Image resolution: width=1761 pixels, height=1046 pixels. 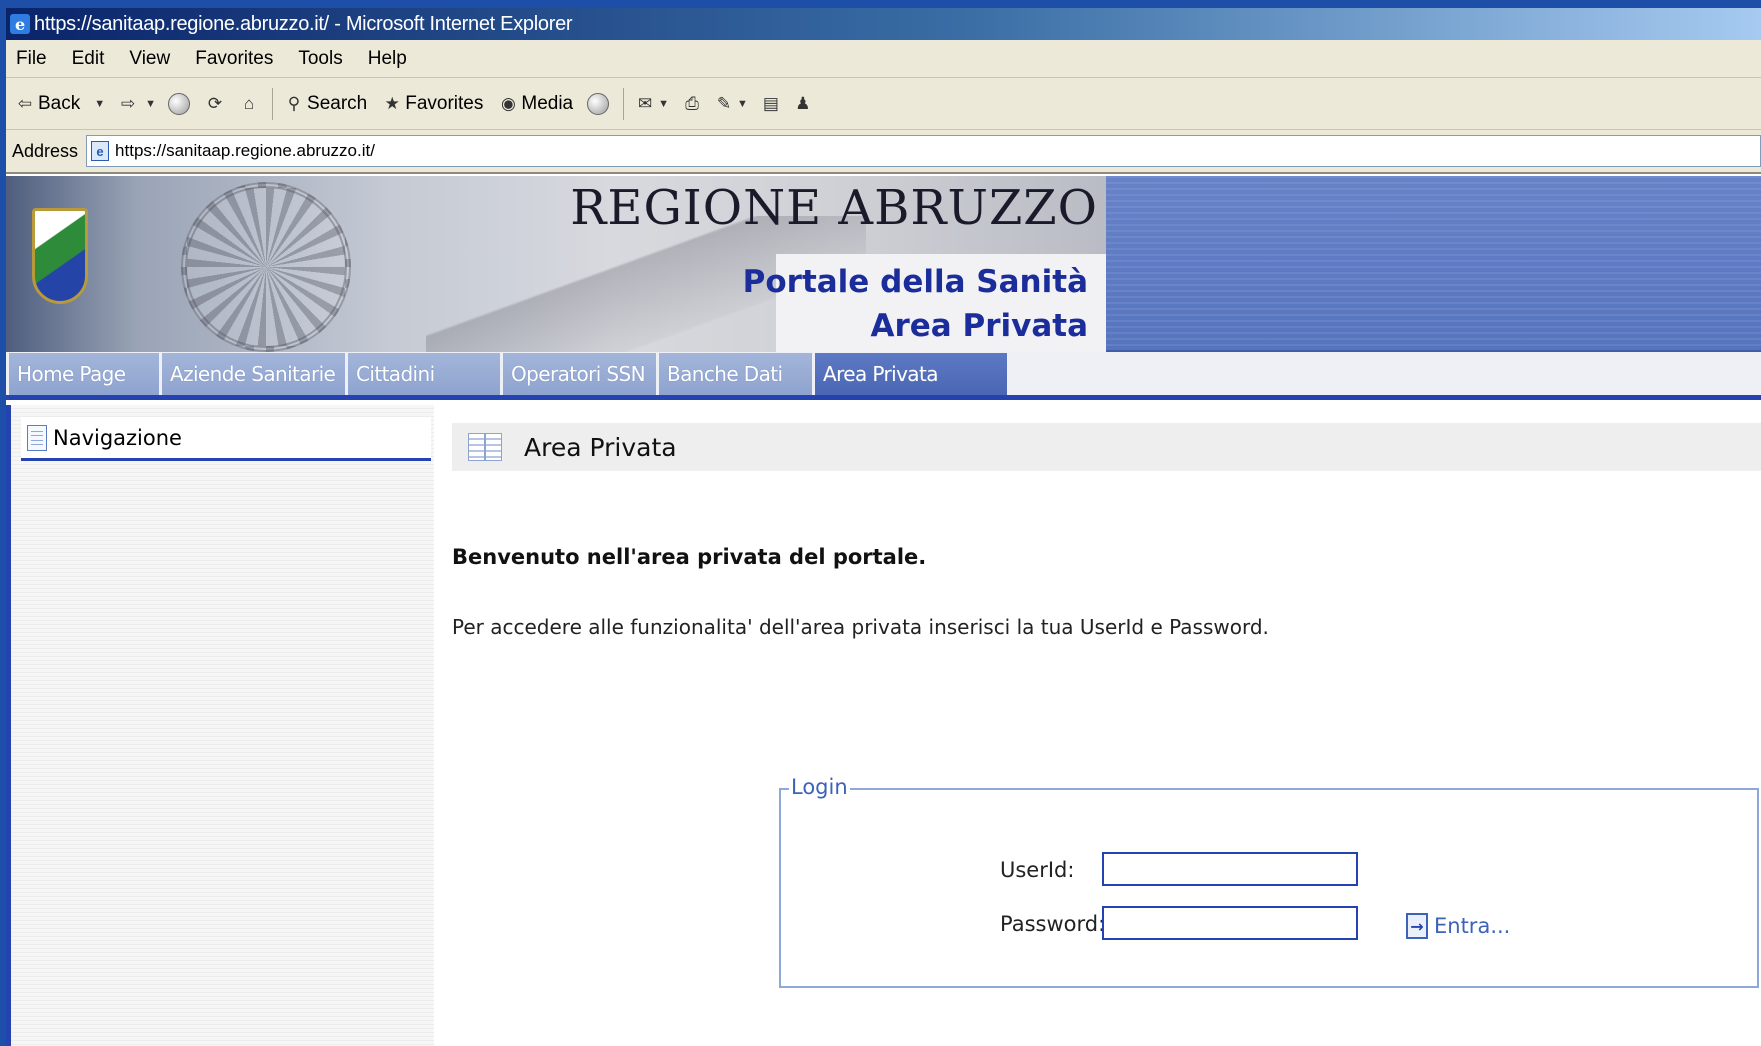 What do you see at coordinates (742, 104) in the screenshot?
I see `edit-dropdown-icon: ▼` at bounding box center [742, 104].